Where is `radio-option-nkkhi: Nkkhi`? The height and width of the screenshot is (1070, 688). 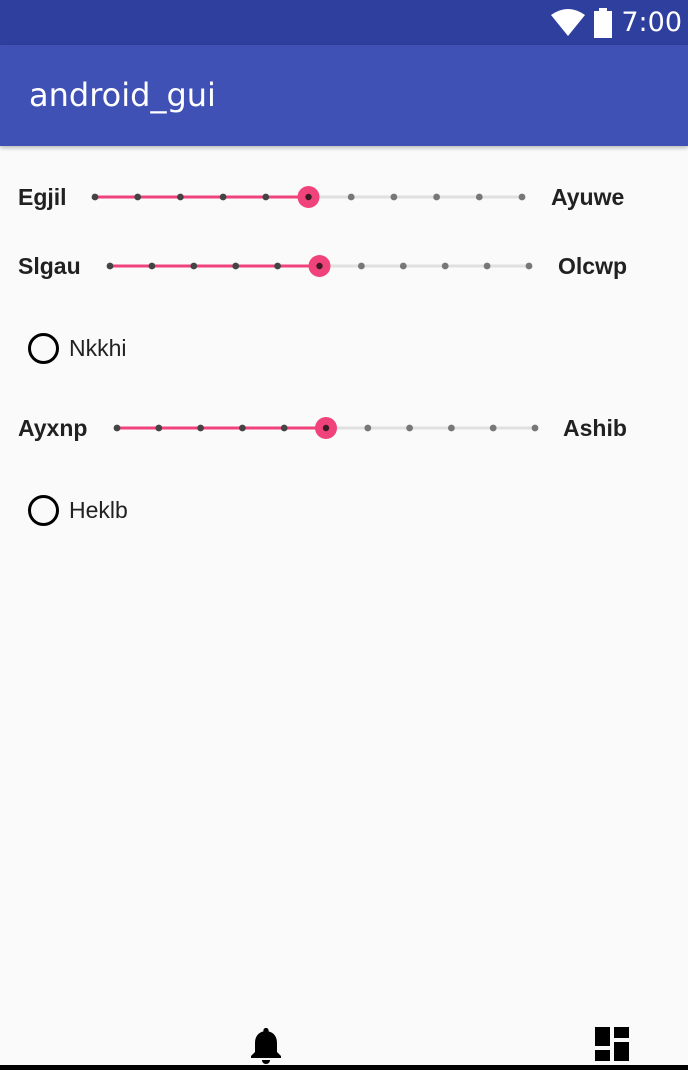 radio-option-nkkhi: Nkkhi is located at coordinates (77, 348).